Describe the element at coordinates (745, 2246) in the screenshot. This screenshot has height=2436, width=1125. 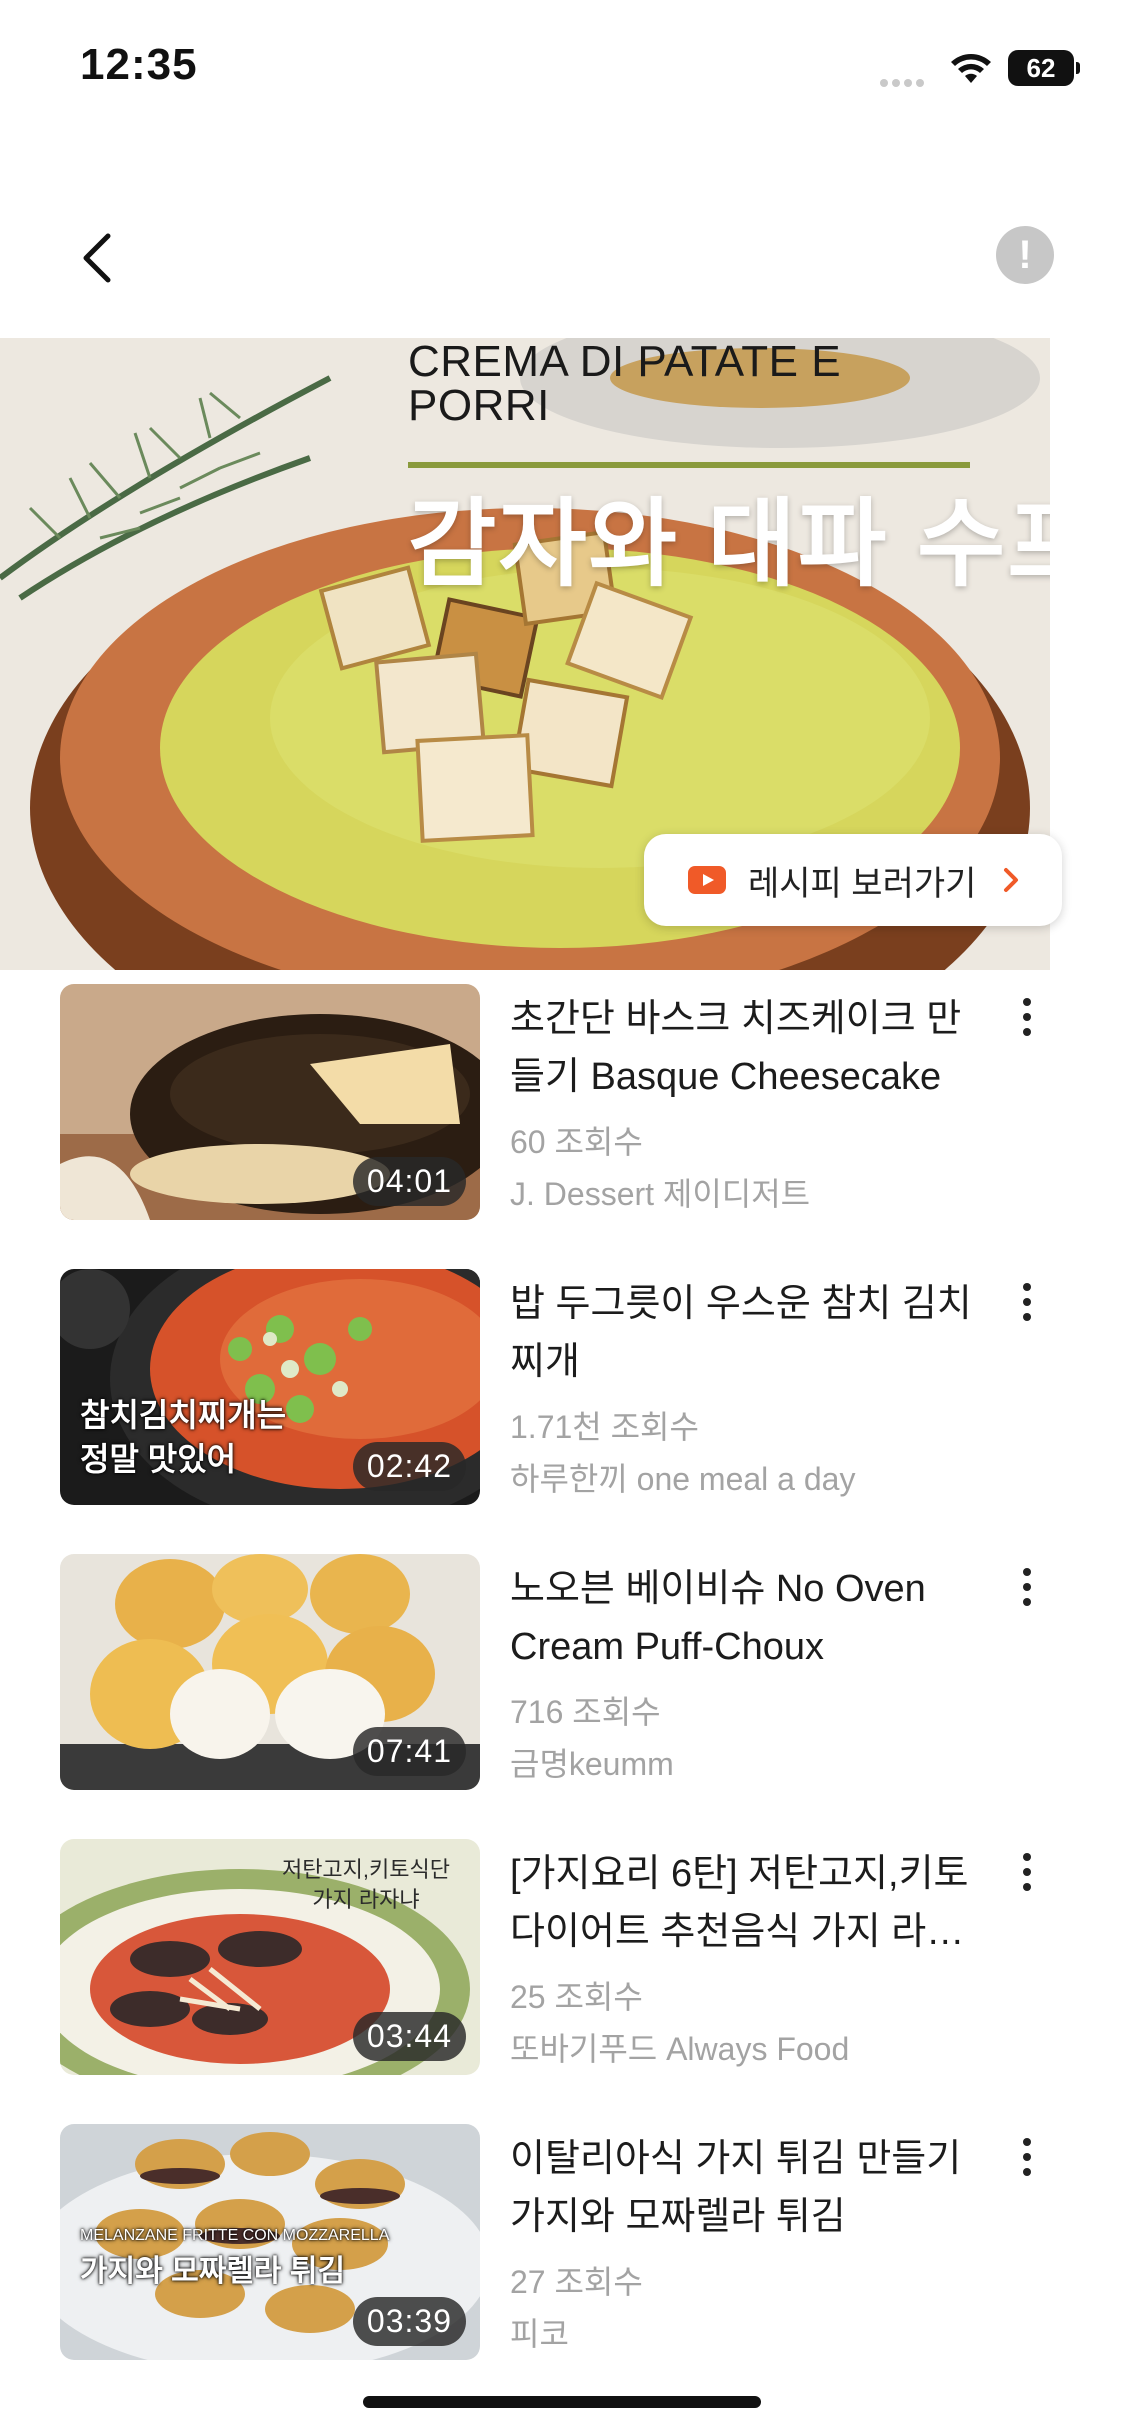
I see `video-info: 이탈리아식 가지 튀김 만들기 가지와 모짜렐라 튀김 27 조회수 피코` at that location.